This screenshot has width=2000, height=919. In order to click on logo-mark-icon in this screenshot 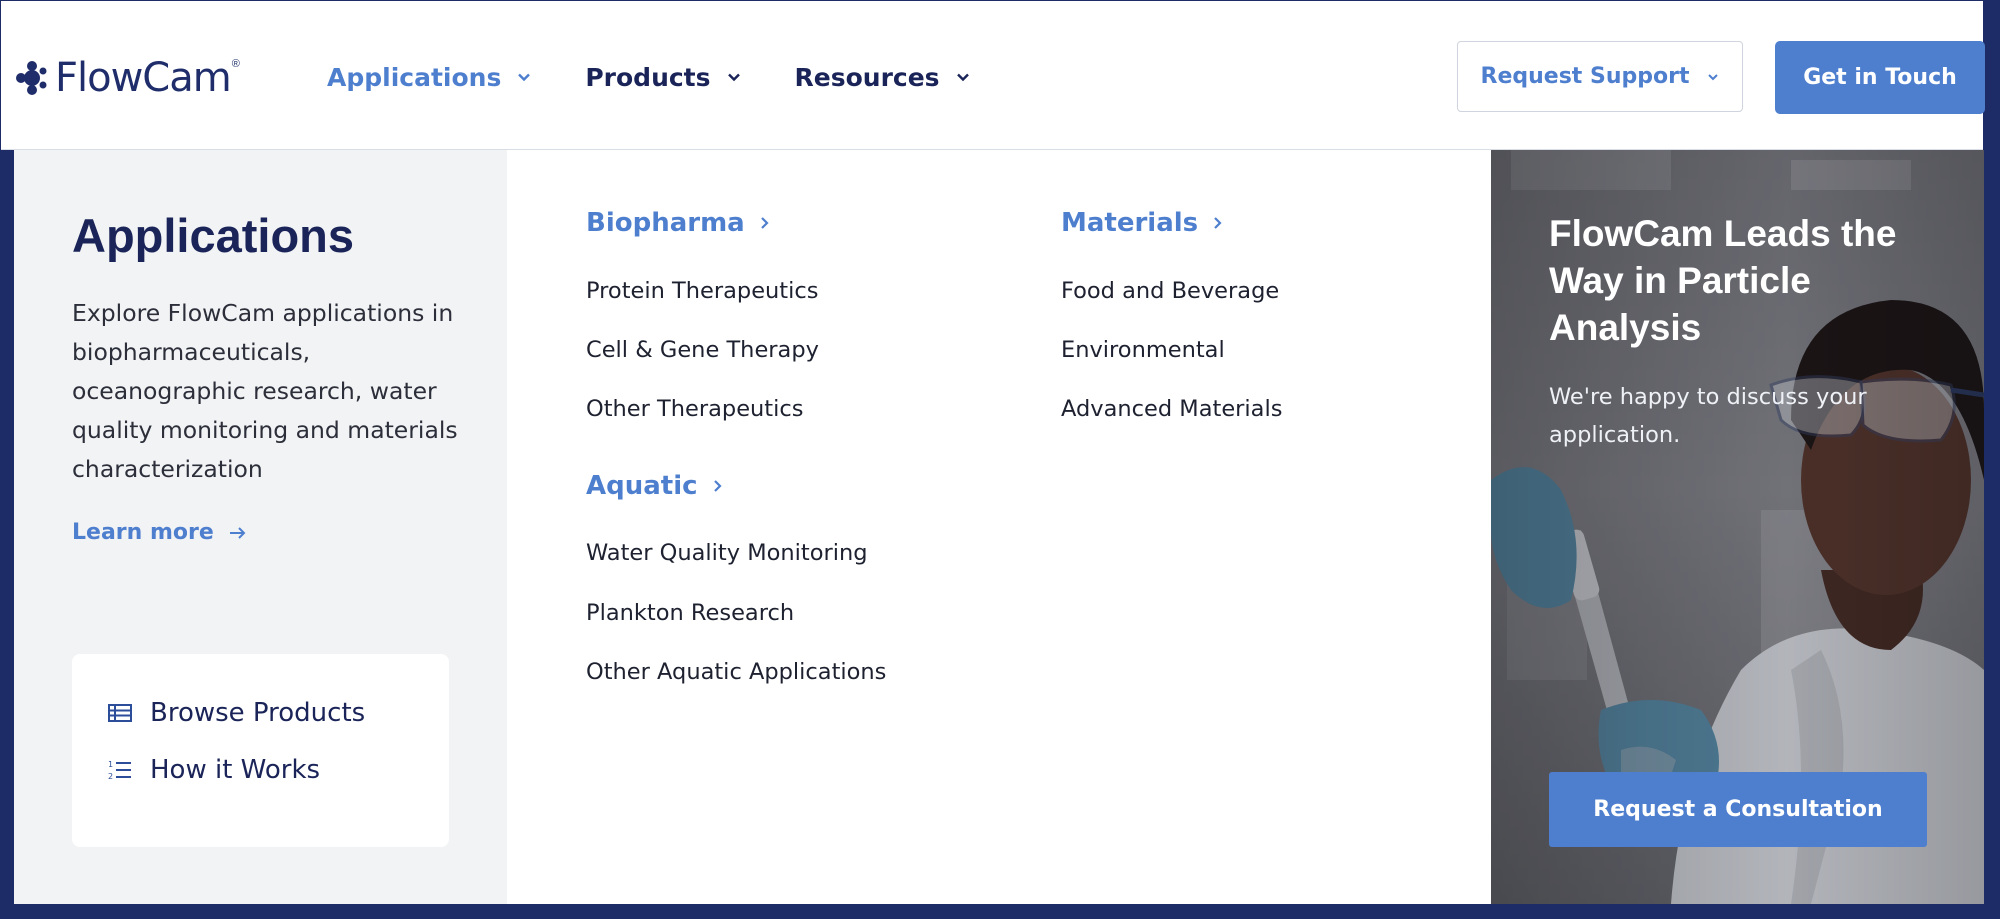, I will do `click(31, 78)`.